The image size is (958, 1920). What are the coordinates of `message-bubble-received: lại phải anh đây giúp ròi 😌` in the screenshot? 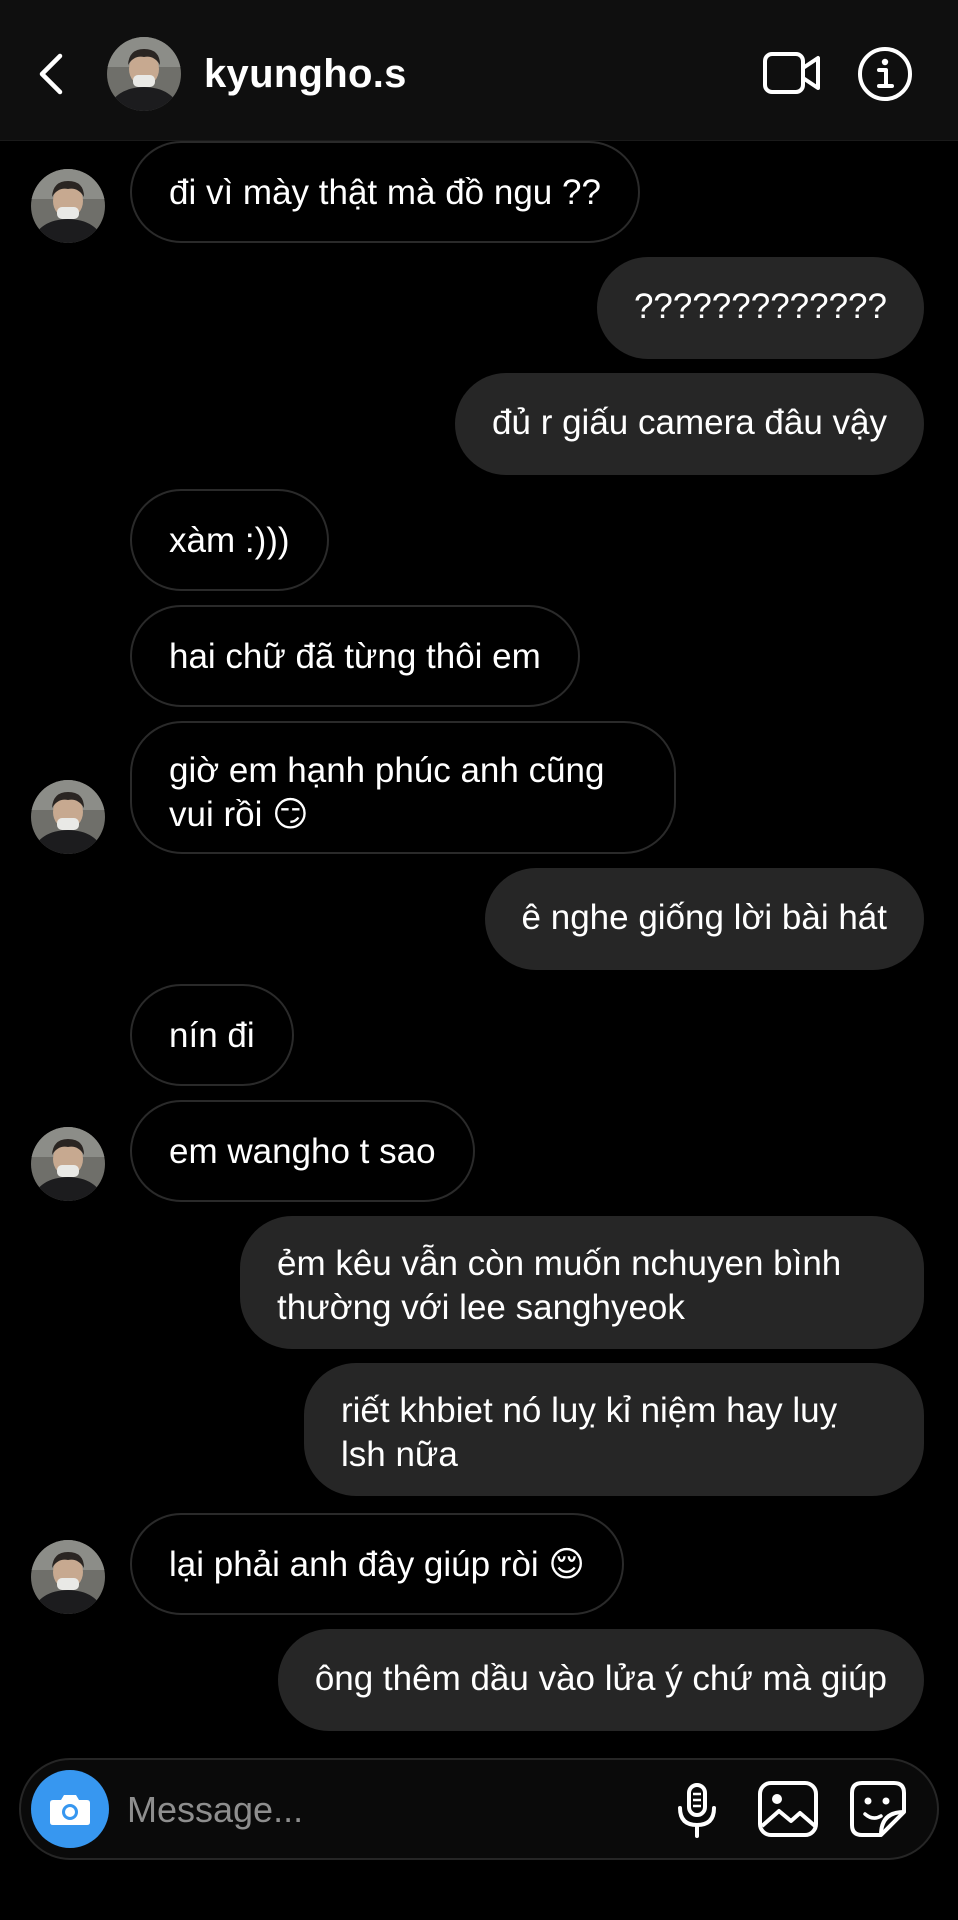 It's located at (377, 1564).